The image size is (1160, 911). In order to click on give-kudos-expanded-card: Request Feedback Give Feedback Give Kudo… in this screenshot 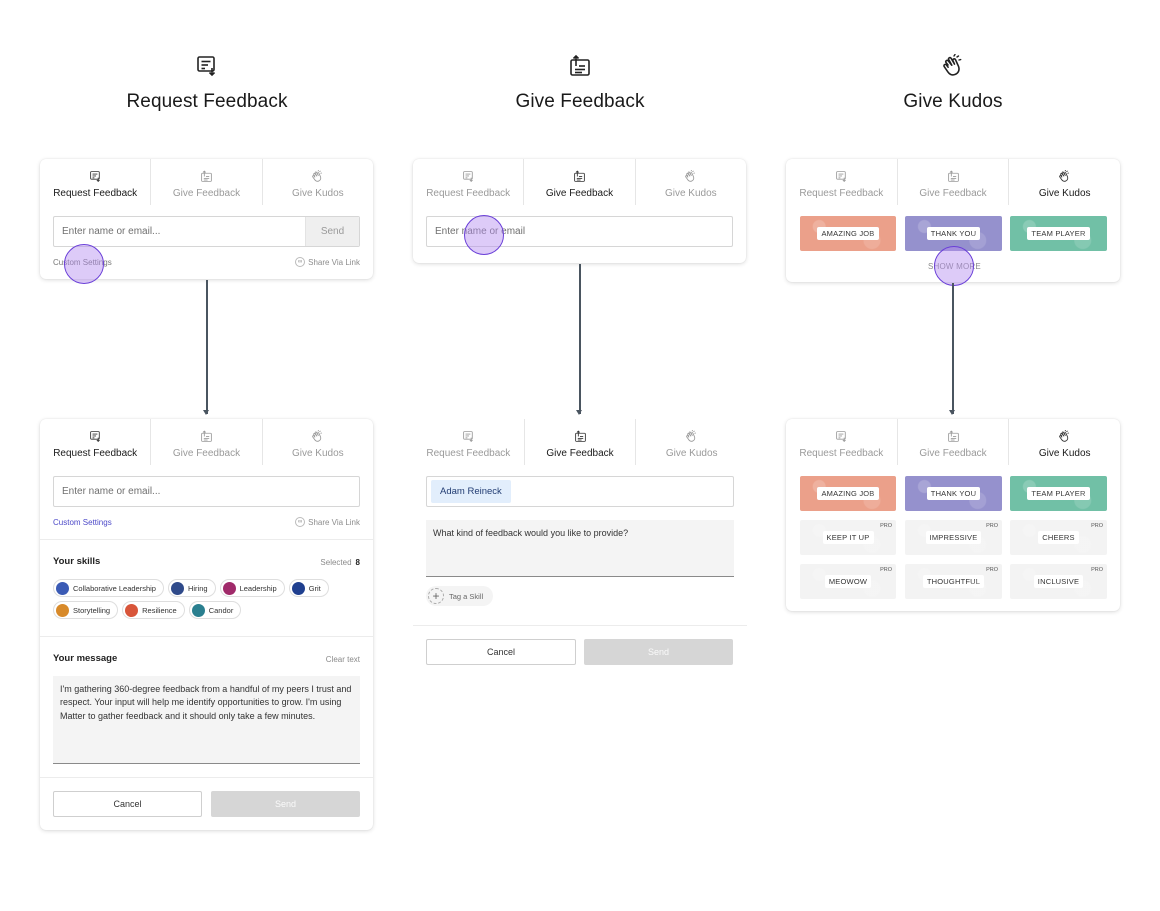, I will do `click(953, 515)`.